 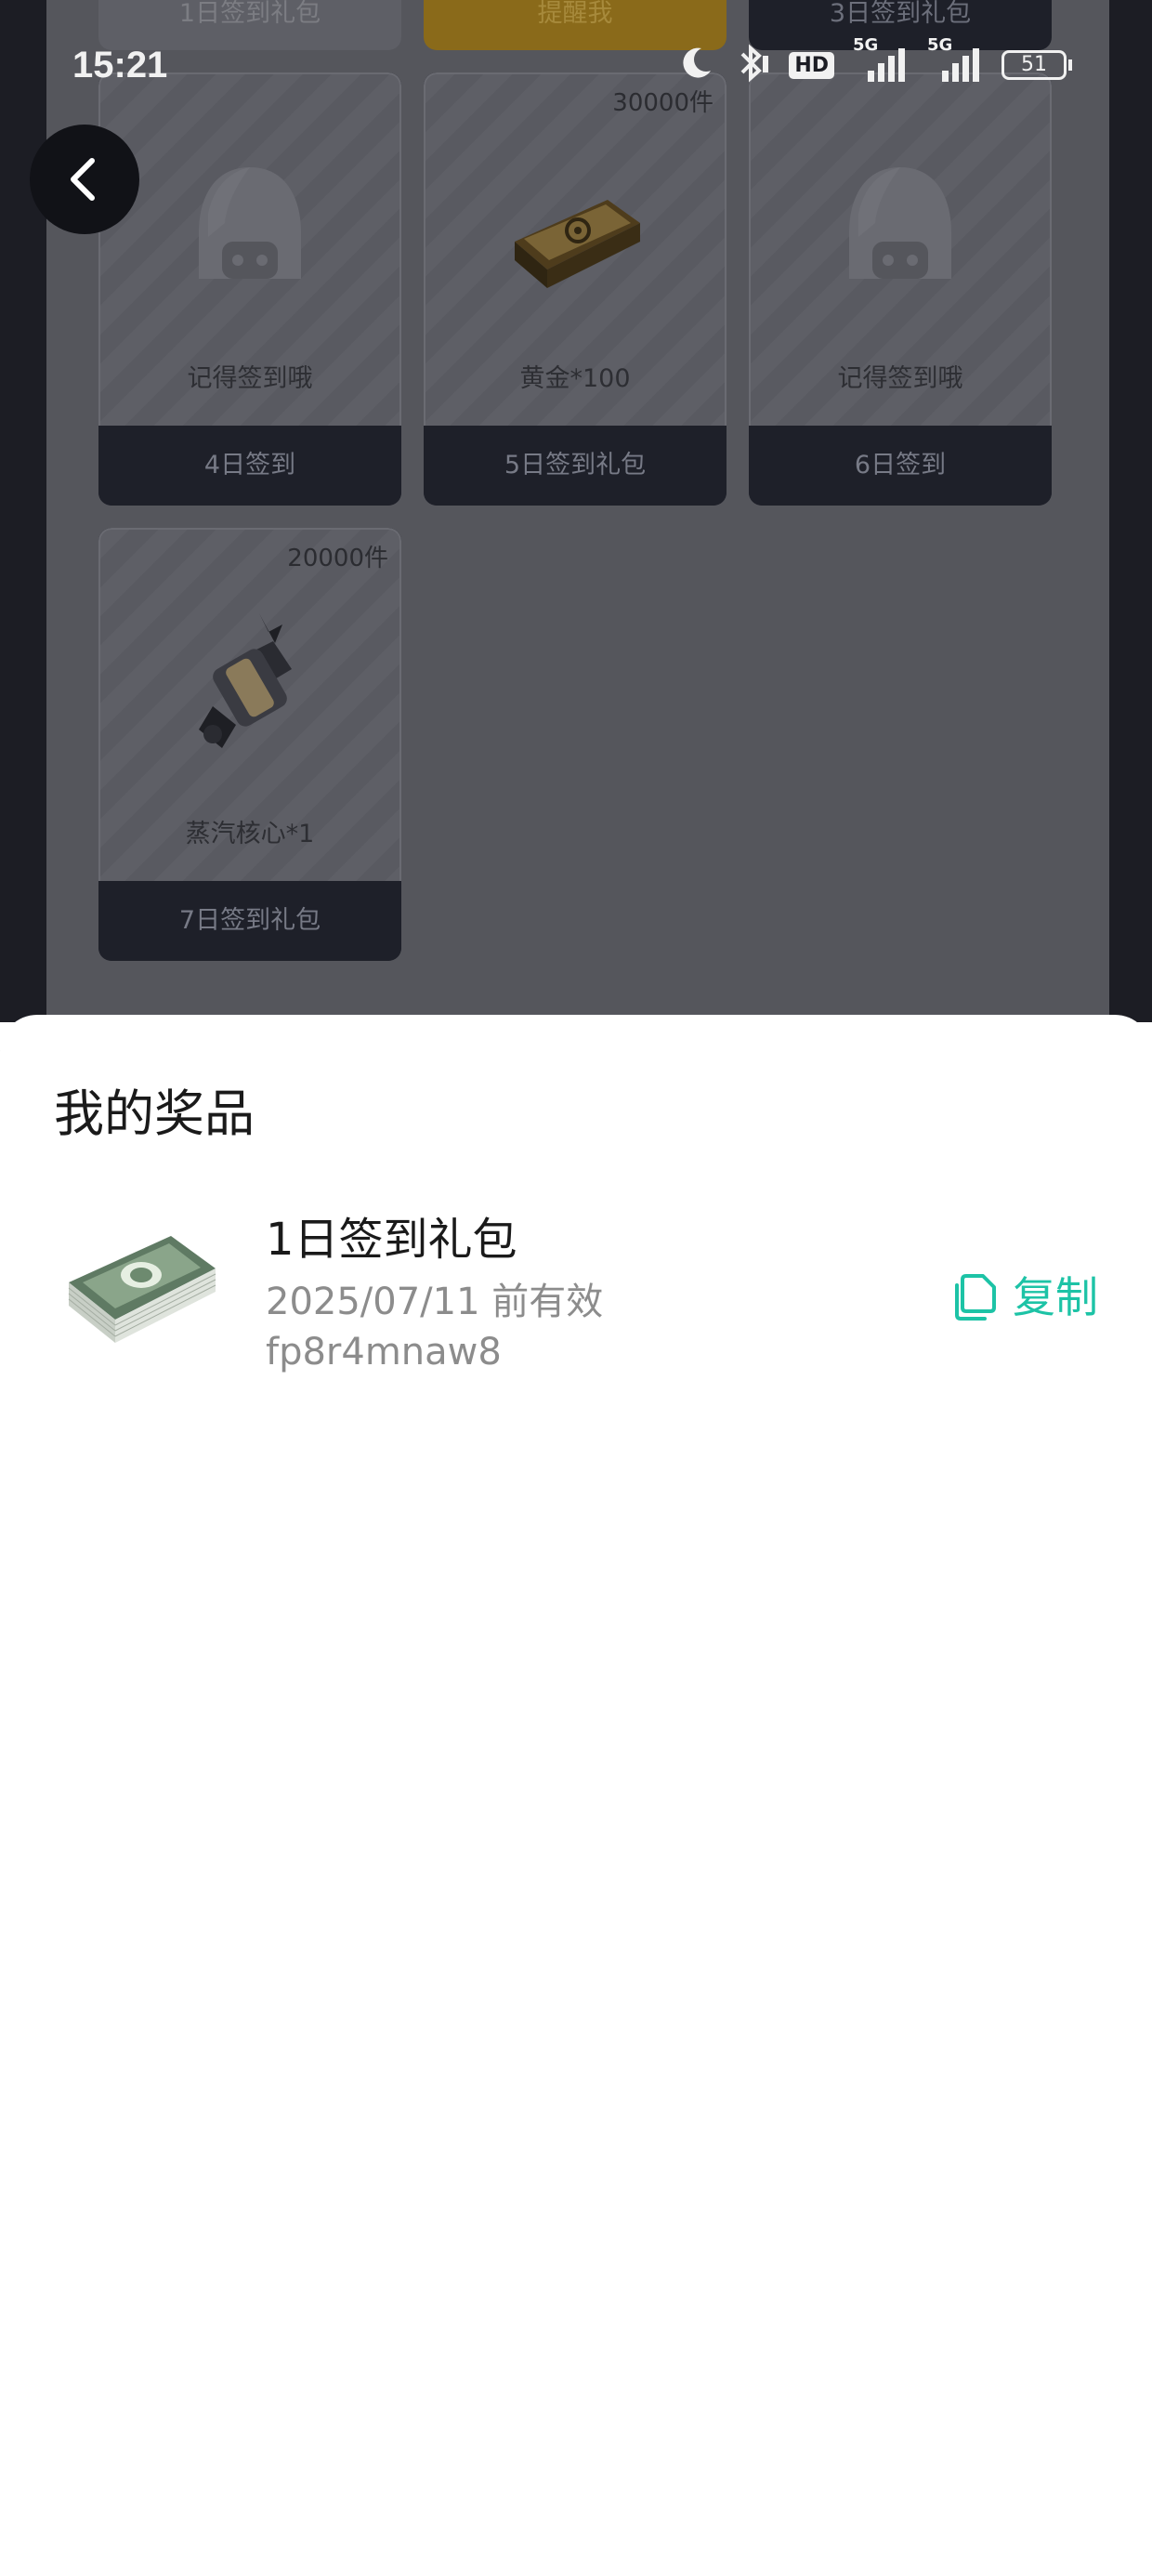 I want to click on back-button, so click(x=84, y=179).